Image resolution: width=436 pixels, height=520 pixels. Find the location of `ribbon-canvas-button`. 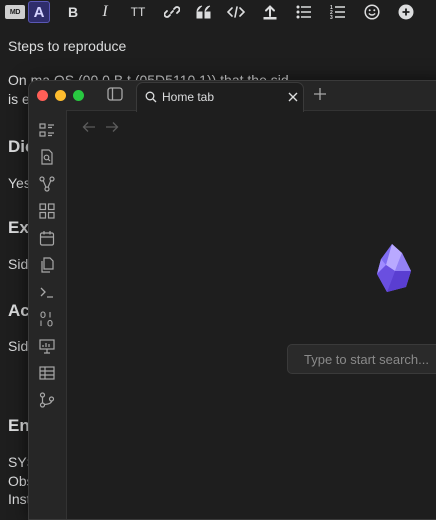

ribbon-canvas-button is located at coordinates (47, 211).